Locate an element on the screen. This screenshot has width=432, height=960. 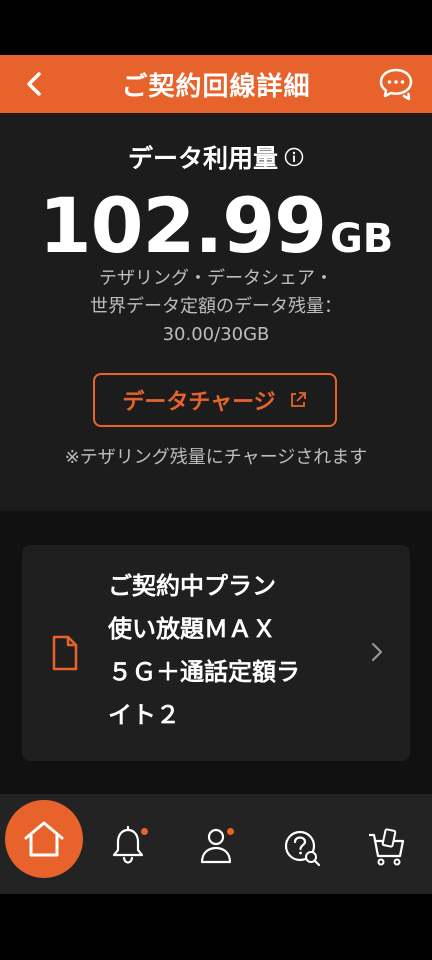
plan-text: ご契約中プラン 使い放題ＭＡＸ ５Ｇ＋通話定額ラ イト２ is located at coordinates (238, 651).